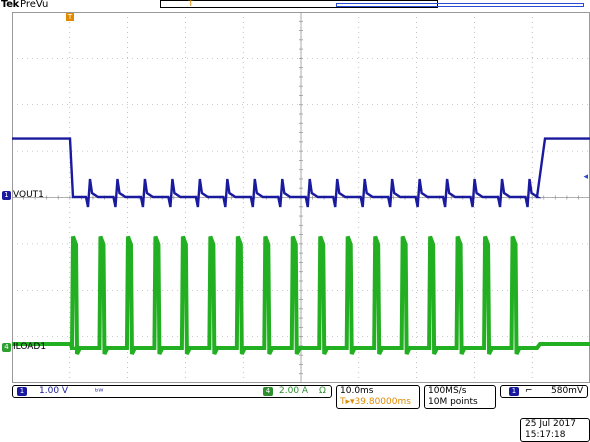 The image size is (590, 442). I want to click on ch1-badge: 1, so click(22, 391).